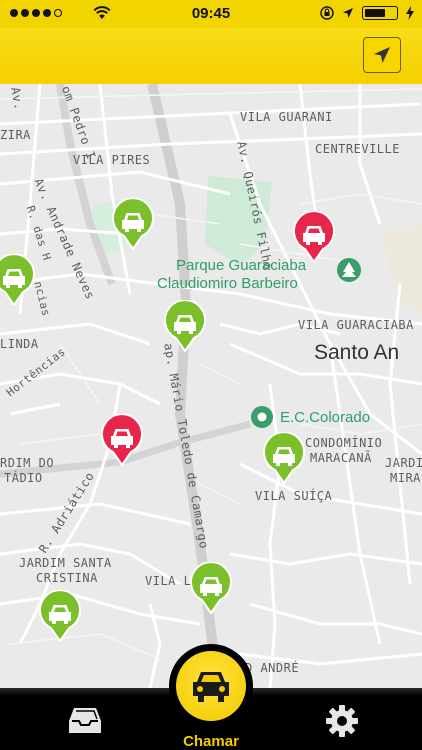 This screenshot has width=422, height=750. I want to click on location-services-icon, so click(348, 13).